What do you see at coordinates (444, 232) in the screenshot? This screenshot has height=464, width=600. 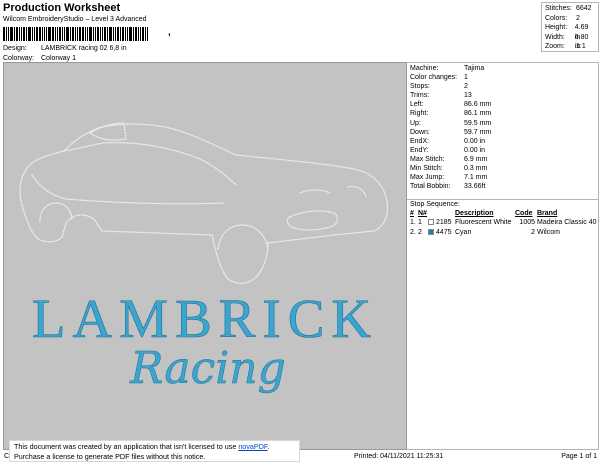 I see `thread-number: 4475` at bounding box center [444, 232].